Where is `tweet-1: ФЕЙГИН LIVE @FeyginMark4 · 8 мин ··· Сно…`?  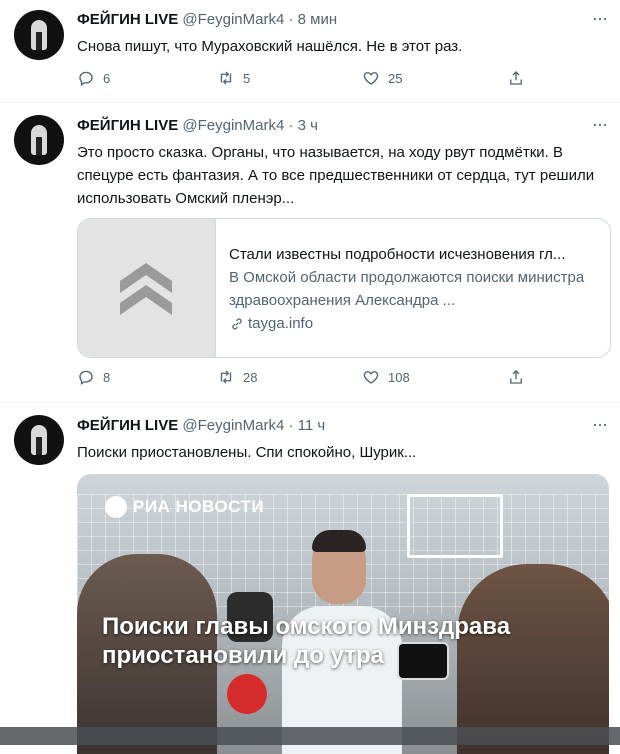 tweet-1: ФЕЙГИН LIVE @FeyginMark4 · 8 мин ··· Сно… is located at coordinates (310, 51).